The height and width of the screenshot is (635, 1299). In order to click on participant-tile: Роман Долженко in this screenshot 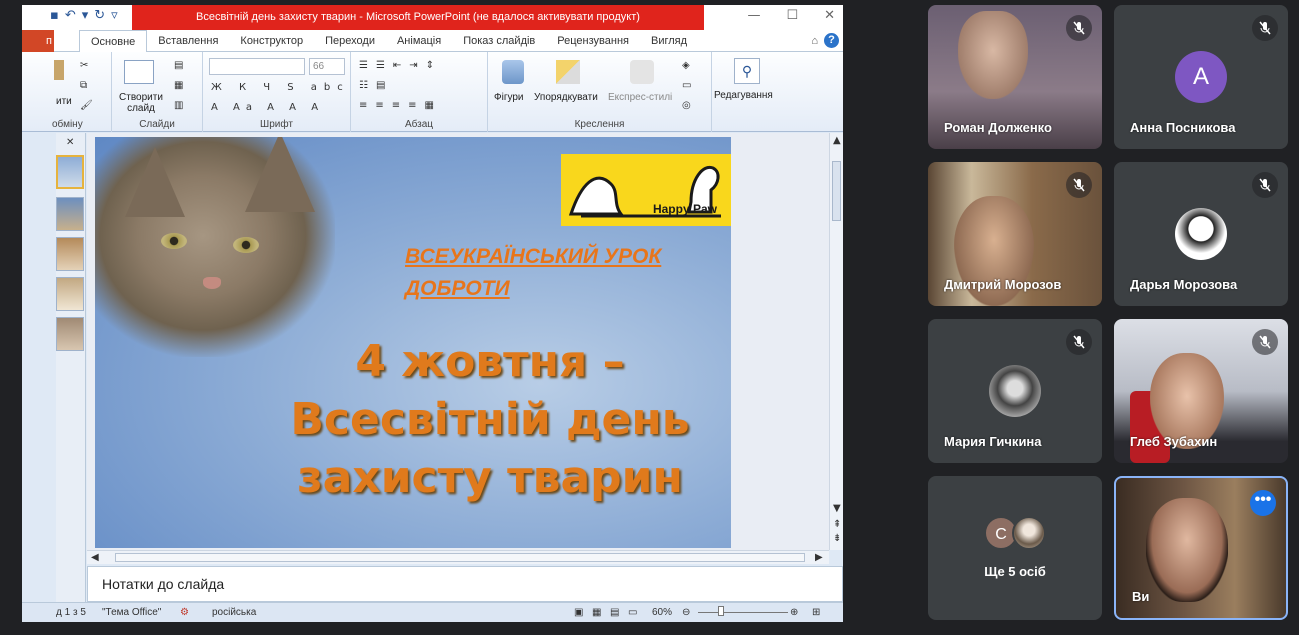, I will do `click(1015, 77)`.